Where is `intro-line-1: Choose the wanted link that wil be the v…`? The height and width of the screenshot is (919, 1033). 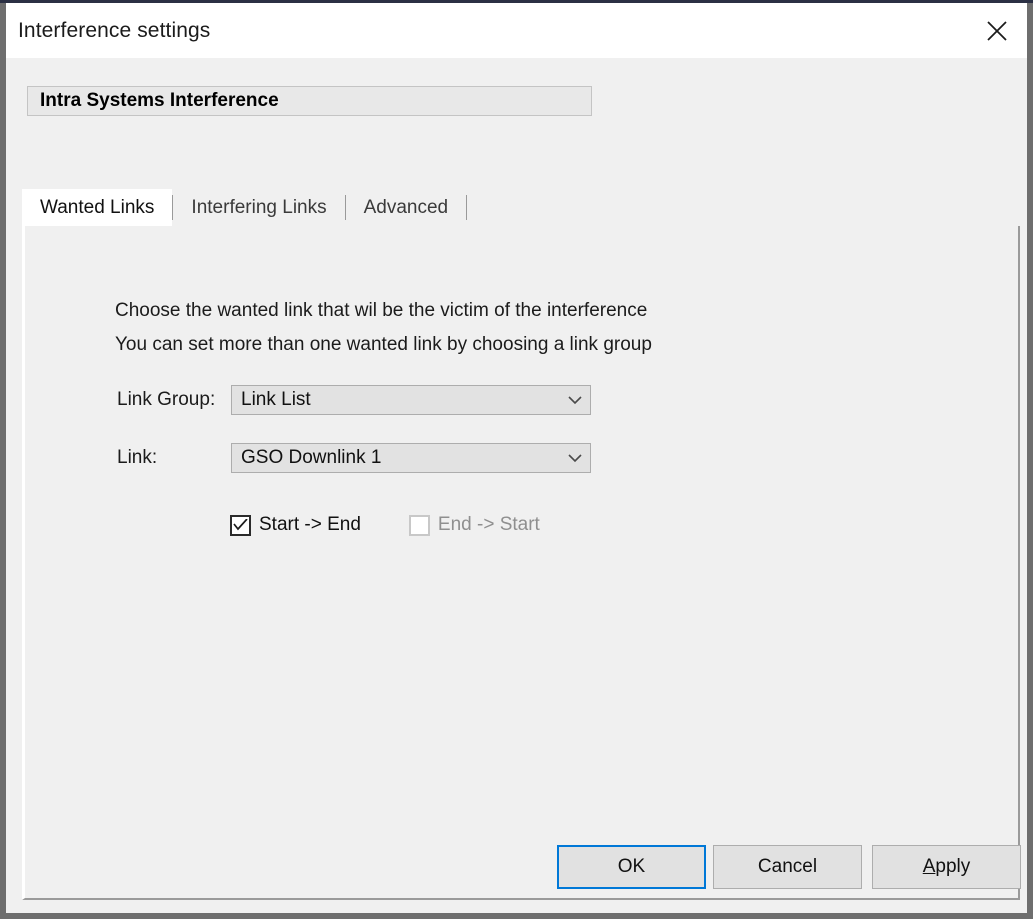
intro-line-1: Choose the wanted link that wil be the v… is located at coordinates (381, 310).